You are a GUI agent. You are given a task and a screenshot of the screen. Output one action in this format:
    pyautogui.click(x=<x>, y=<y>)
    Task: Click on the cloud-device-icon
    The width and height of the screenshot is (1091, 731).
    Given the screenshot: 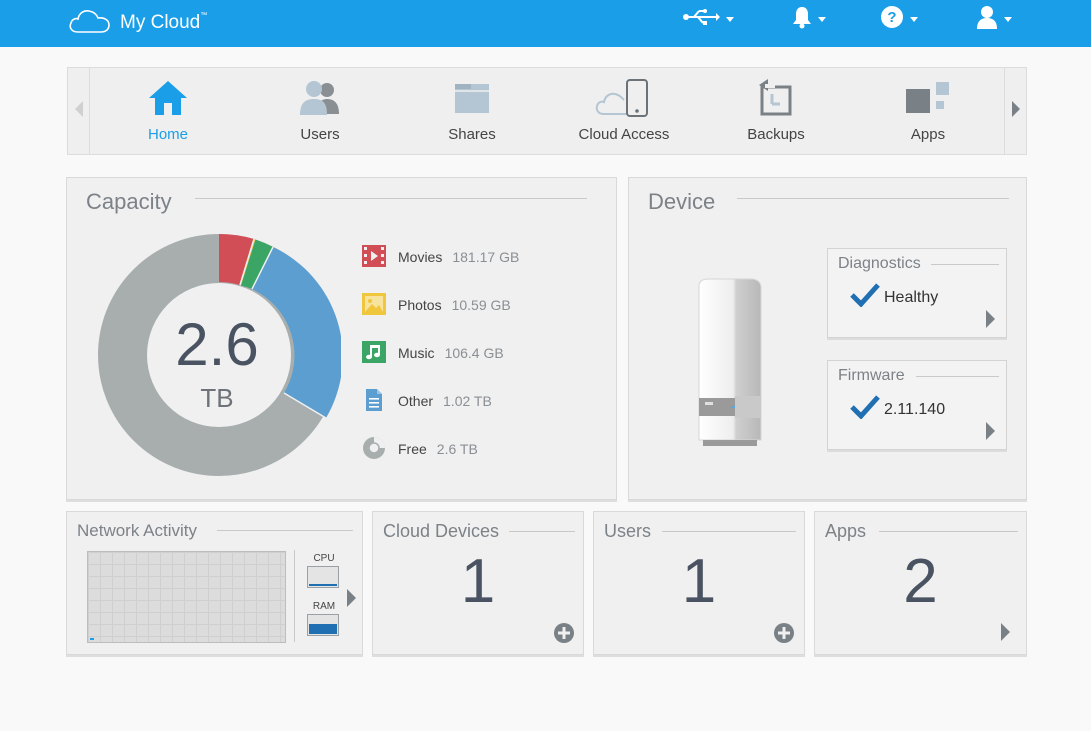 What is the action you would take?
    pyautogui.click(x=624, y=98)
    